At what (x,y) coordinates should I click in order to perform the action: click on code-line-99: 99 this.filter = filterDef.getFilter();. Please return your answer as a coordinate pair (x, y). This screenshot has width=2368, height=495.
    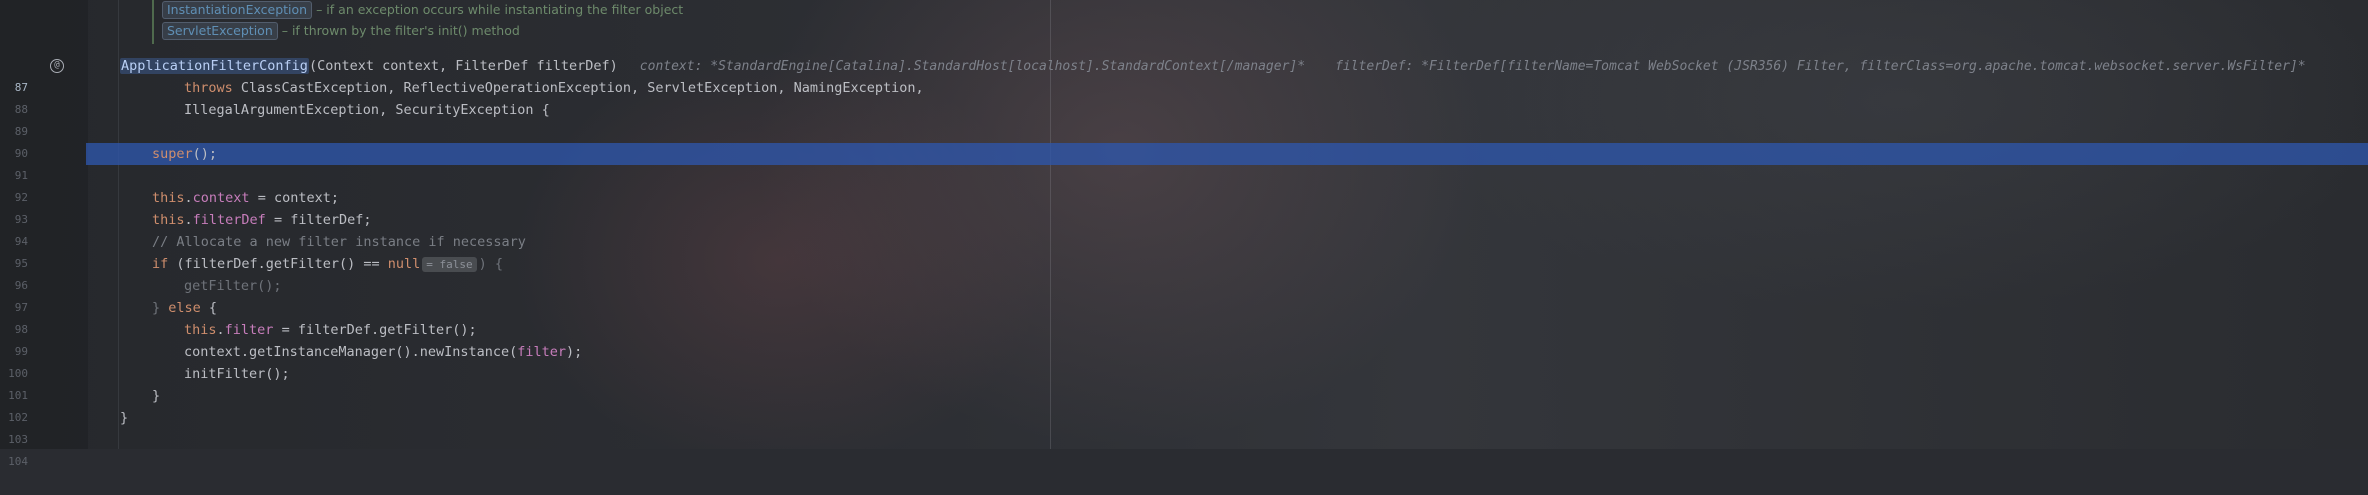
    Looking at the image, I should click on (1184, 338).